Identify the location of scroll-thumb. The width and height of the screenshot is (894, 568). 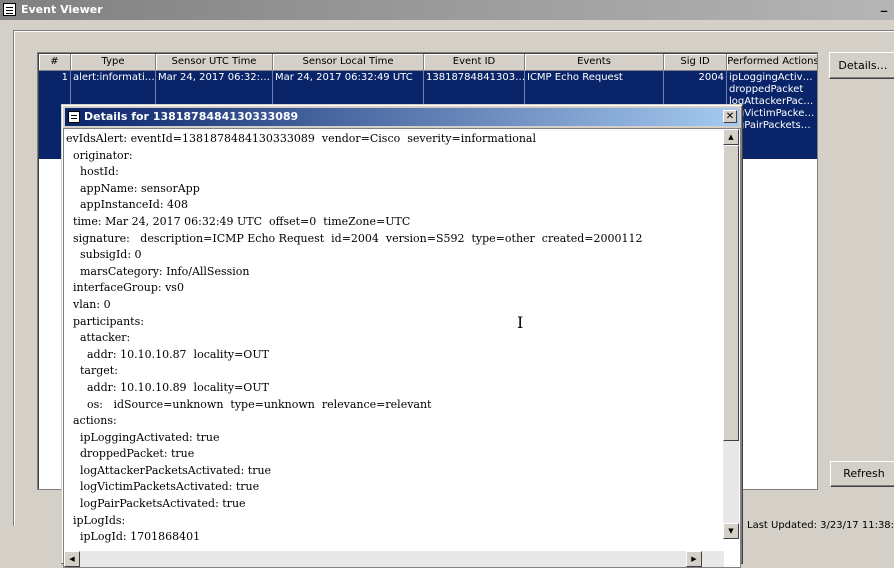
(731, 293).